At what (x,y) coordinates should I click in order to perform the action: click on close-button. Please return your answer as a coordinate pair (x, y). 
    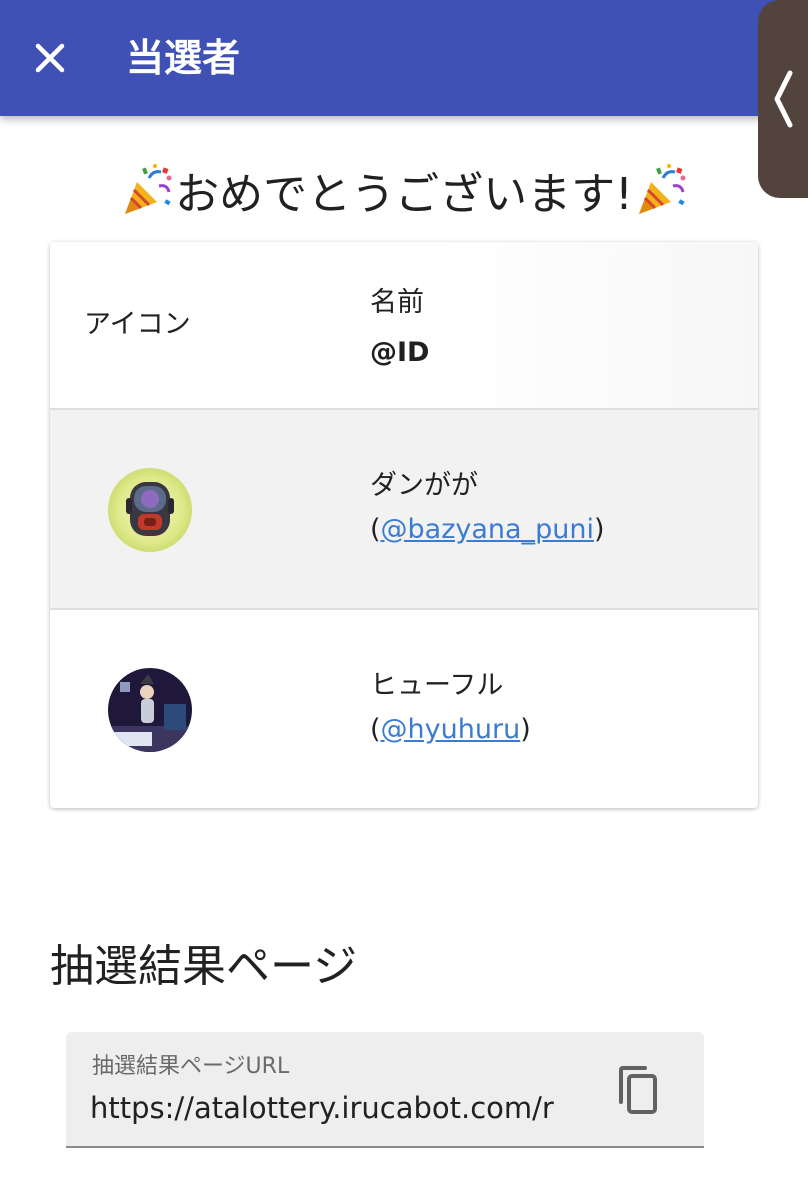
    Looking at the image, I should click on (50, 58).